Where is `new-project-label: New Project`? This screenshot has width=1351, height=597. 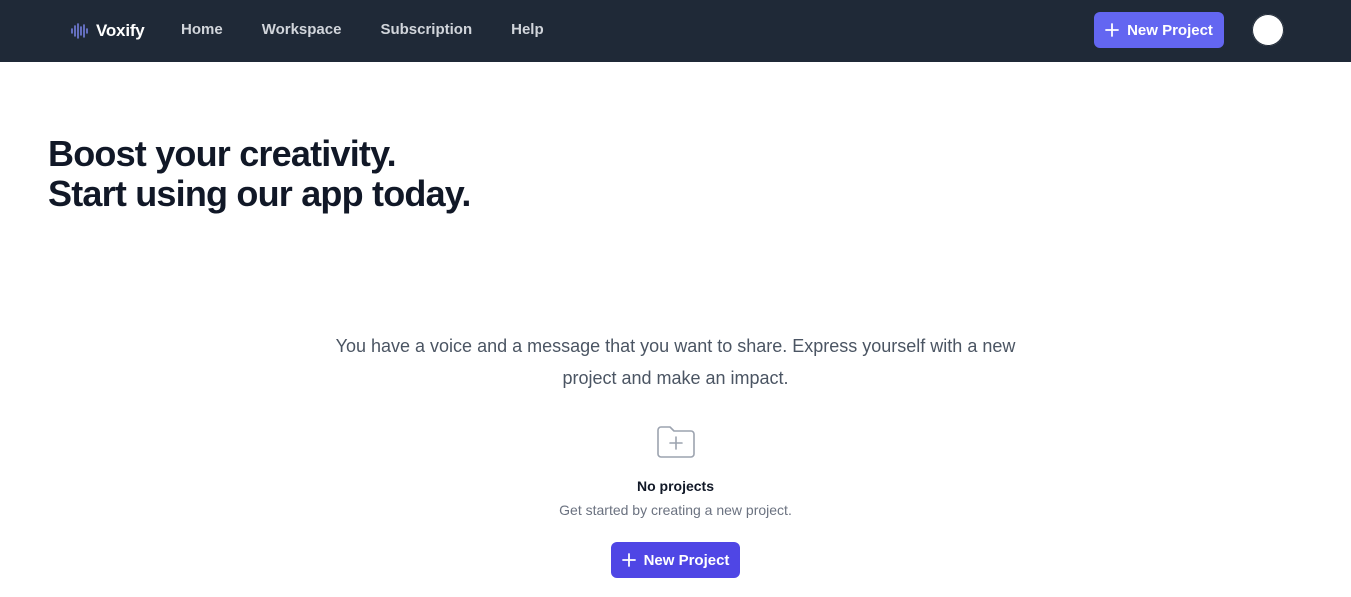 new-project-label: New Project is located at coordinates (686, 560).